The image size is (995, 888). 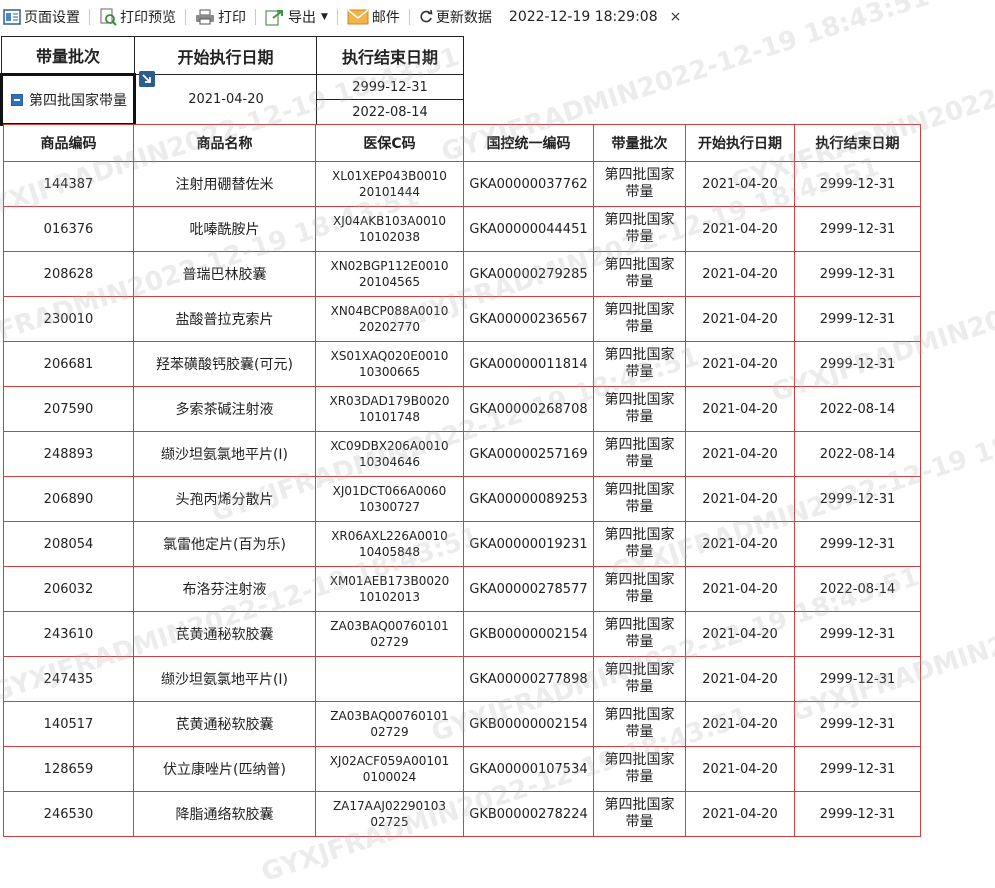 I want to click on print-preview-label: 打印预览, so click(x=148, y=18).